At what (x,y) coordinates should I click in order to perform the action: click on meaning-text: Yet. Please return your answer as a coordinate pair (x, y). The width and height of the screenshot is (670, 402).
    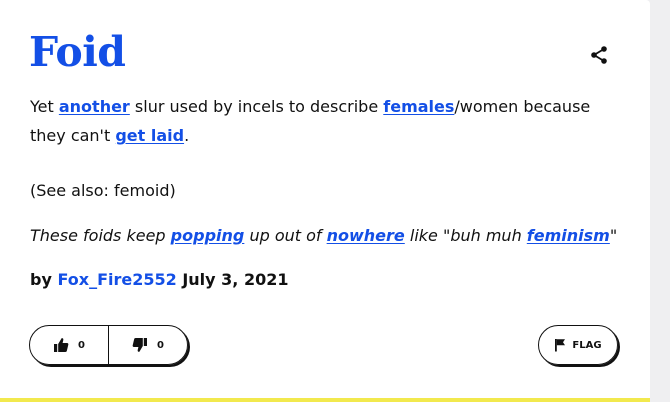
    Looking at the image, I should click on (44, 106).